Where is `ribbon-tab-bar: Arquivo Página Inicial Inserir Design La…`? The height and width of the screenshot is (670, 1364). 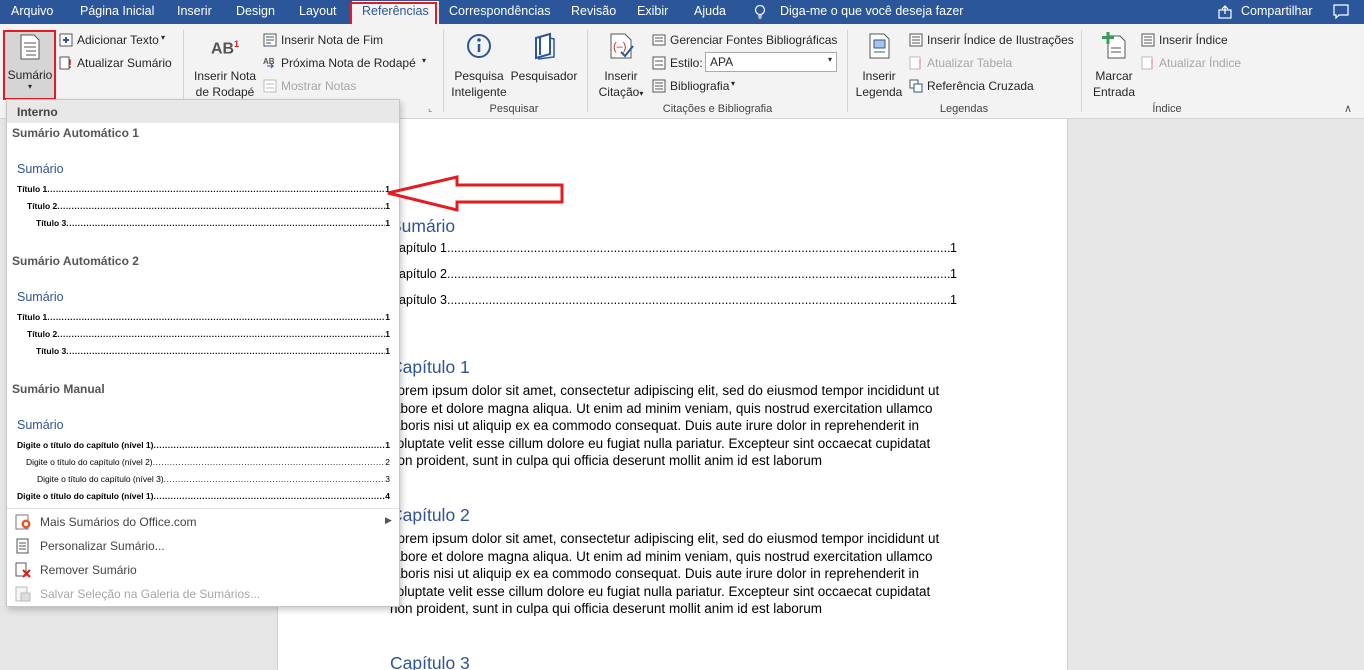
ribbon-tab-bar: Arquivo Página Inicial Inserir Design La… is located at coordinates (682, 13).